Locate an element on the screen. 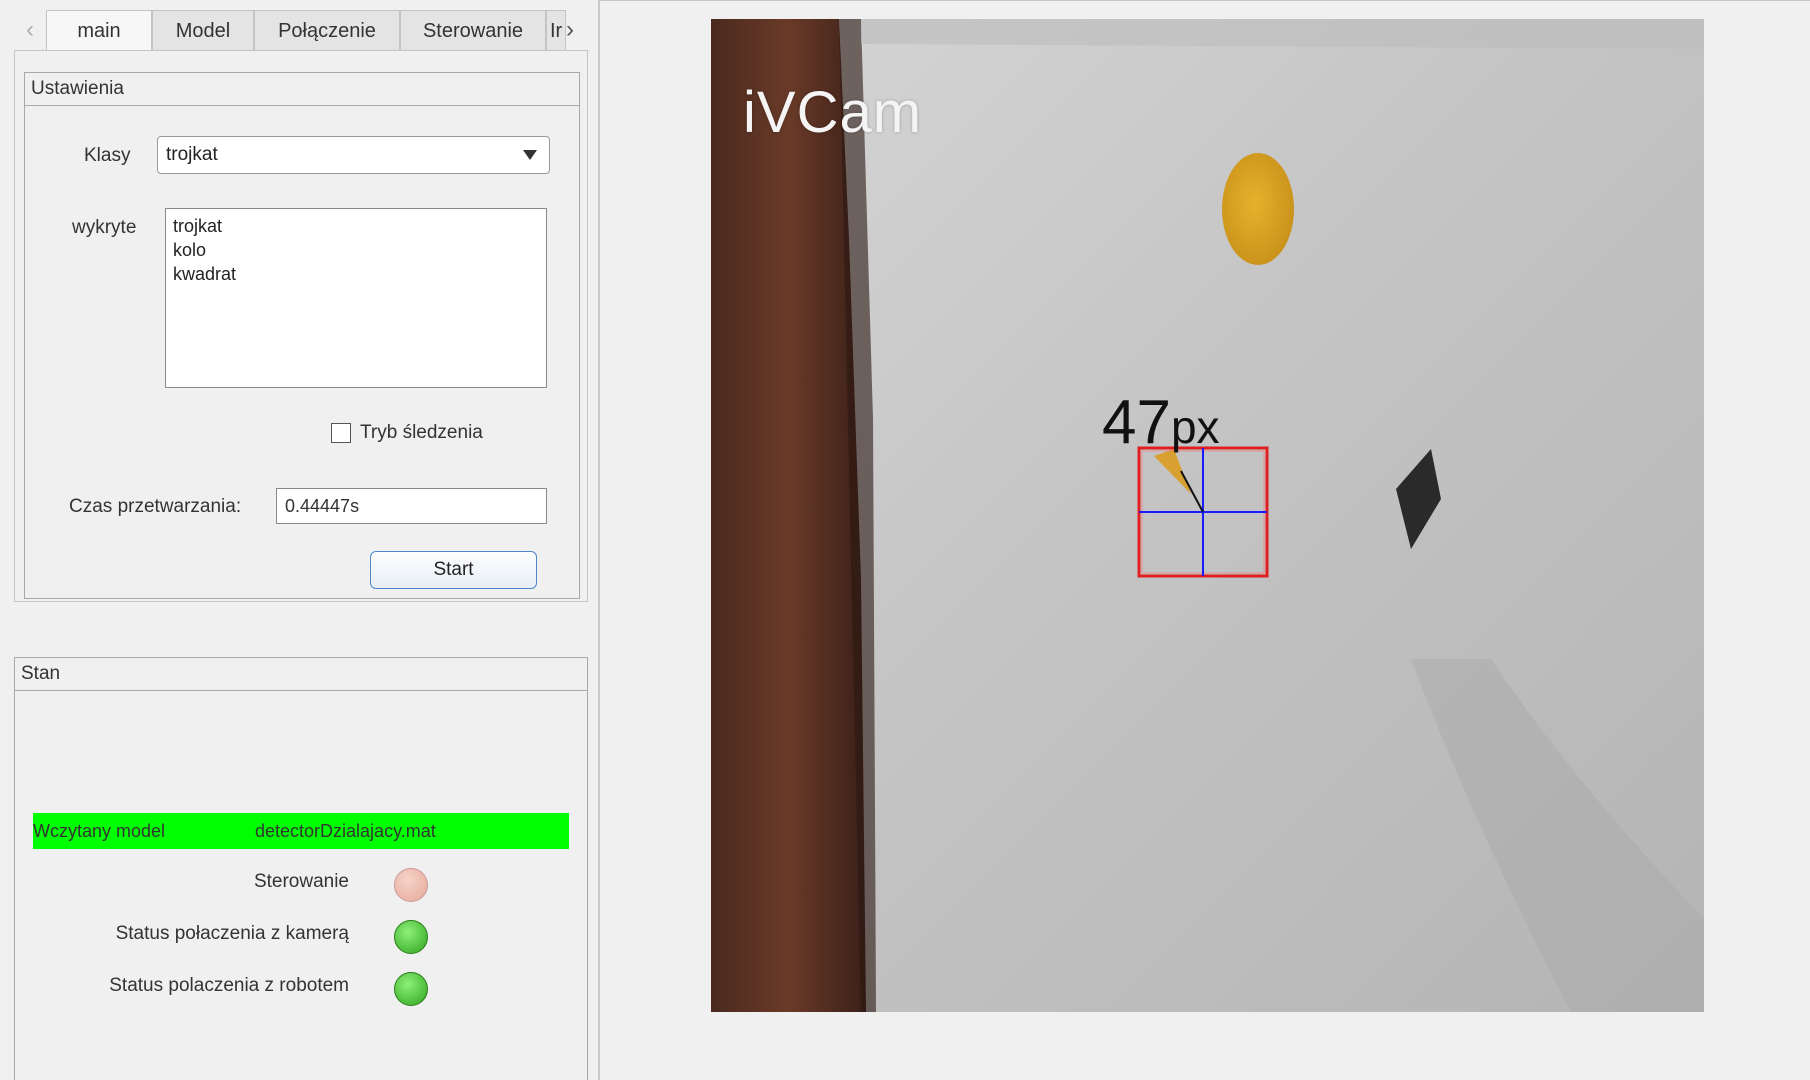 Image resolution: width=1810 pixels, height=1080 pixels. classes-dropdown: trojkat is located at coordinates (353, 155).